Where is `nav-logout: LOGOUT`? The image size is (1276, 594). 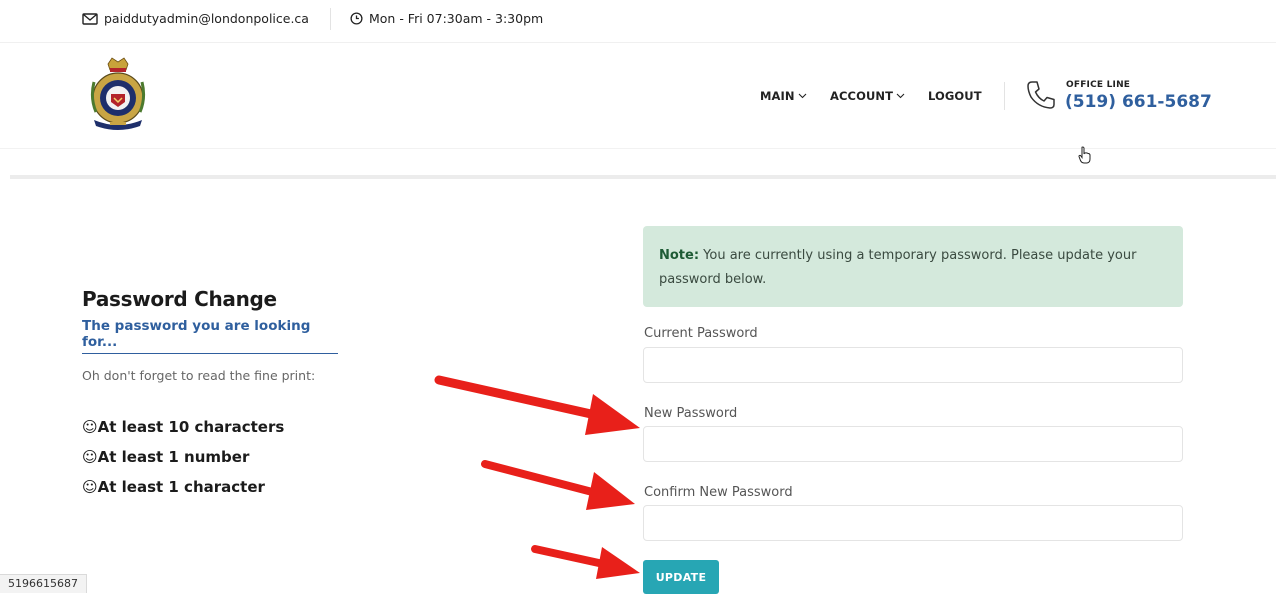
nav-logout: LOGOUT is located at coordinates (955, 96).